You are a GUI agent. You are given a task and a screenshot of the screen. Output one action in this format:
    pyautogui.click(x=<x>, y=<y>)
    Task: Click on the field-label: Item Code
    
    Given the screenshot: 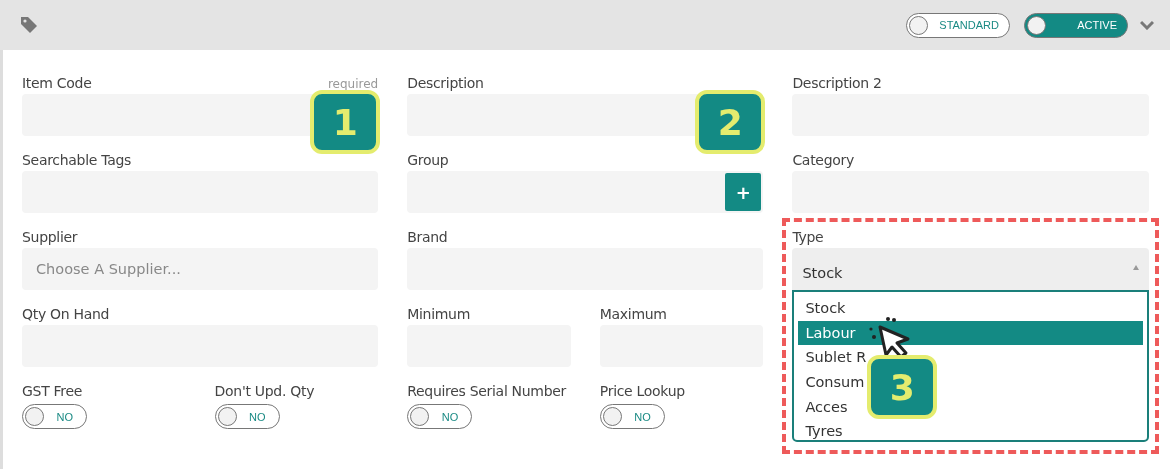 What is the action you would take?
    pyautogui.click(x=57, y=83)
    